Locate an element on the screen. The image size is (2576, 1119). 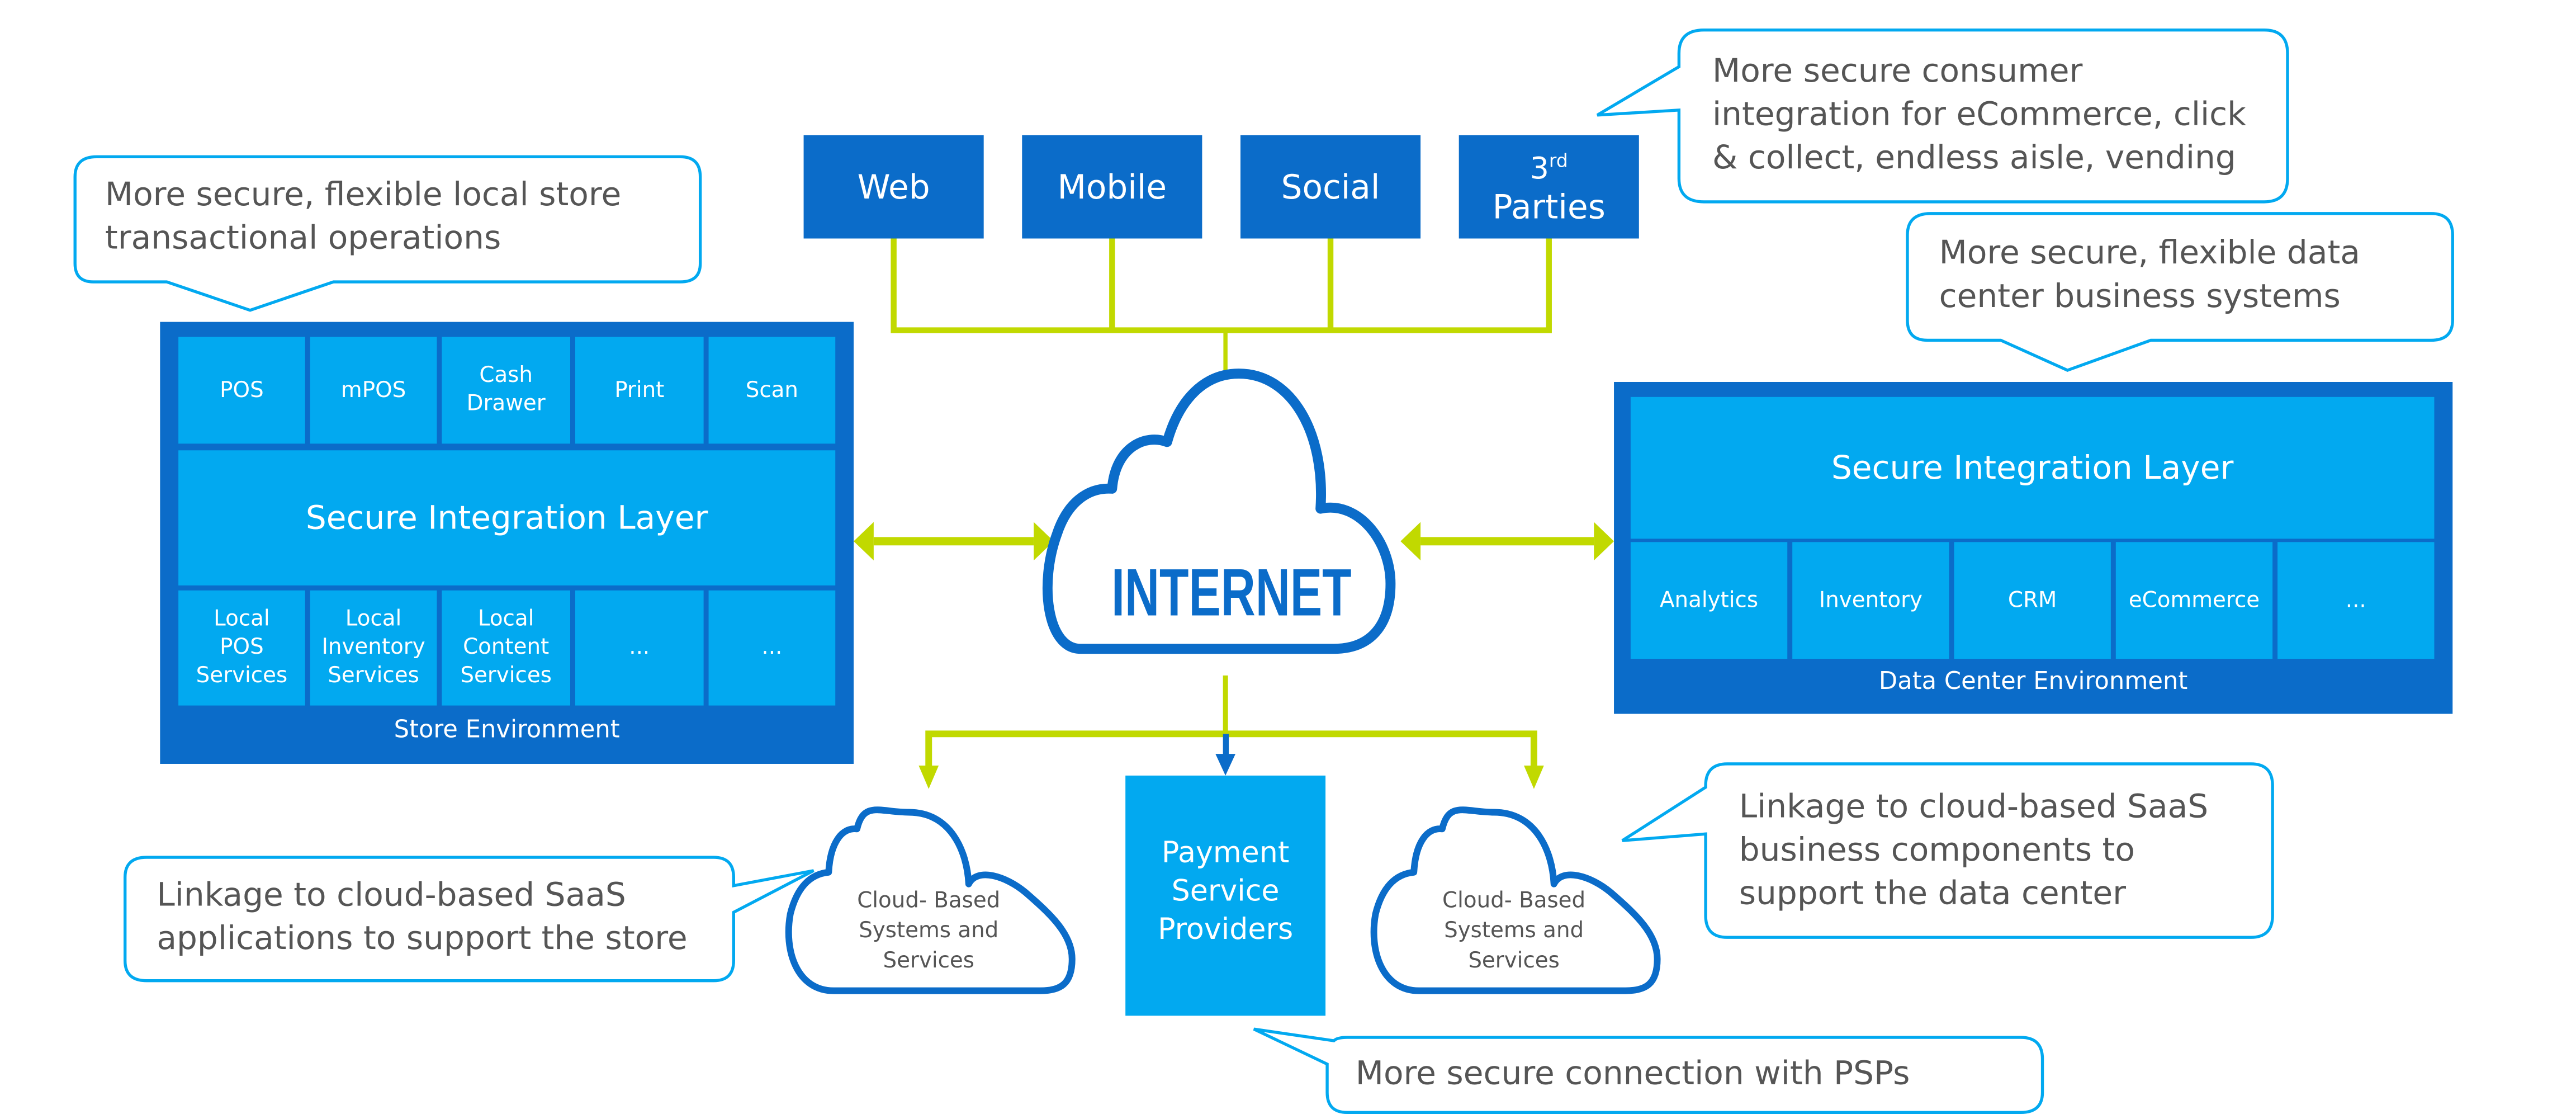
store-module: POS is located at coordinates (241, 391).